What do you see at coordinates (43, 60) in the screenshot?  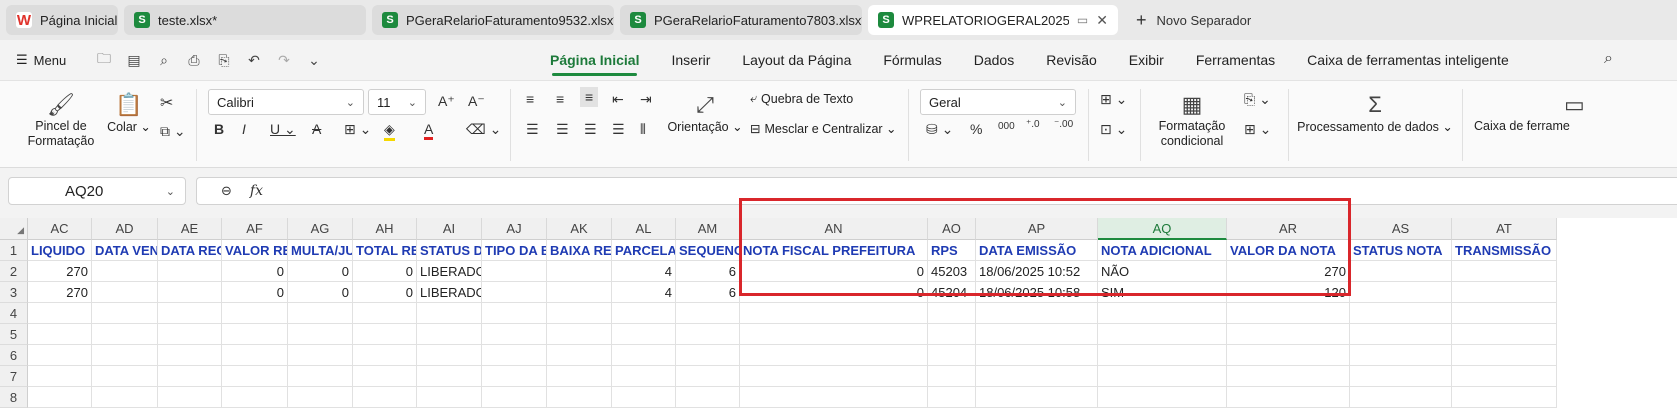 I see `menu-button: ☰ Menu` at bounding box center [43, 60].